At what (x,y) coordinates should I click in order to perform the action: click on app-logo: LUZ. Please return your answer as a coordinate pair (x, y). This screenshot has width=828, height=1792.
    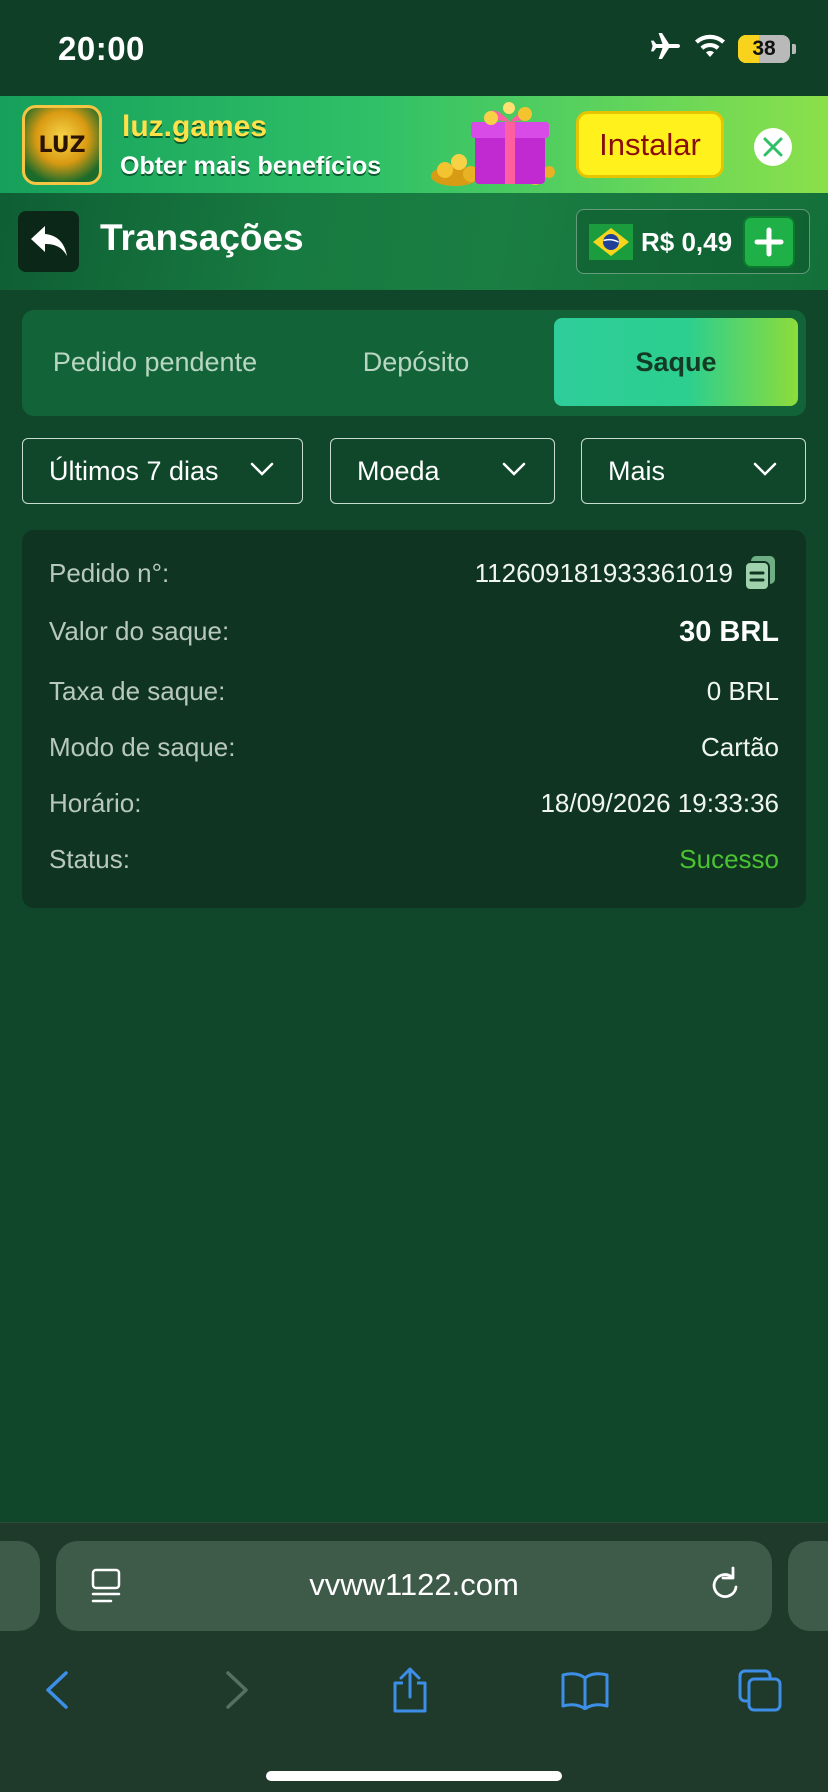
    Looking at the image, I should click on (62, 145).